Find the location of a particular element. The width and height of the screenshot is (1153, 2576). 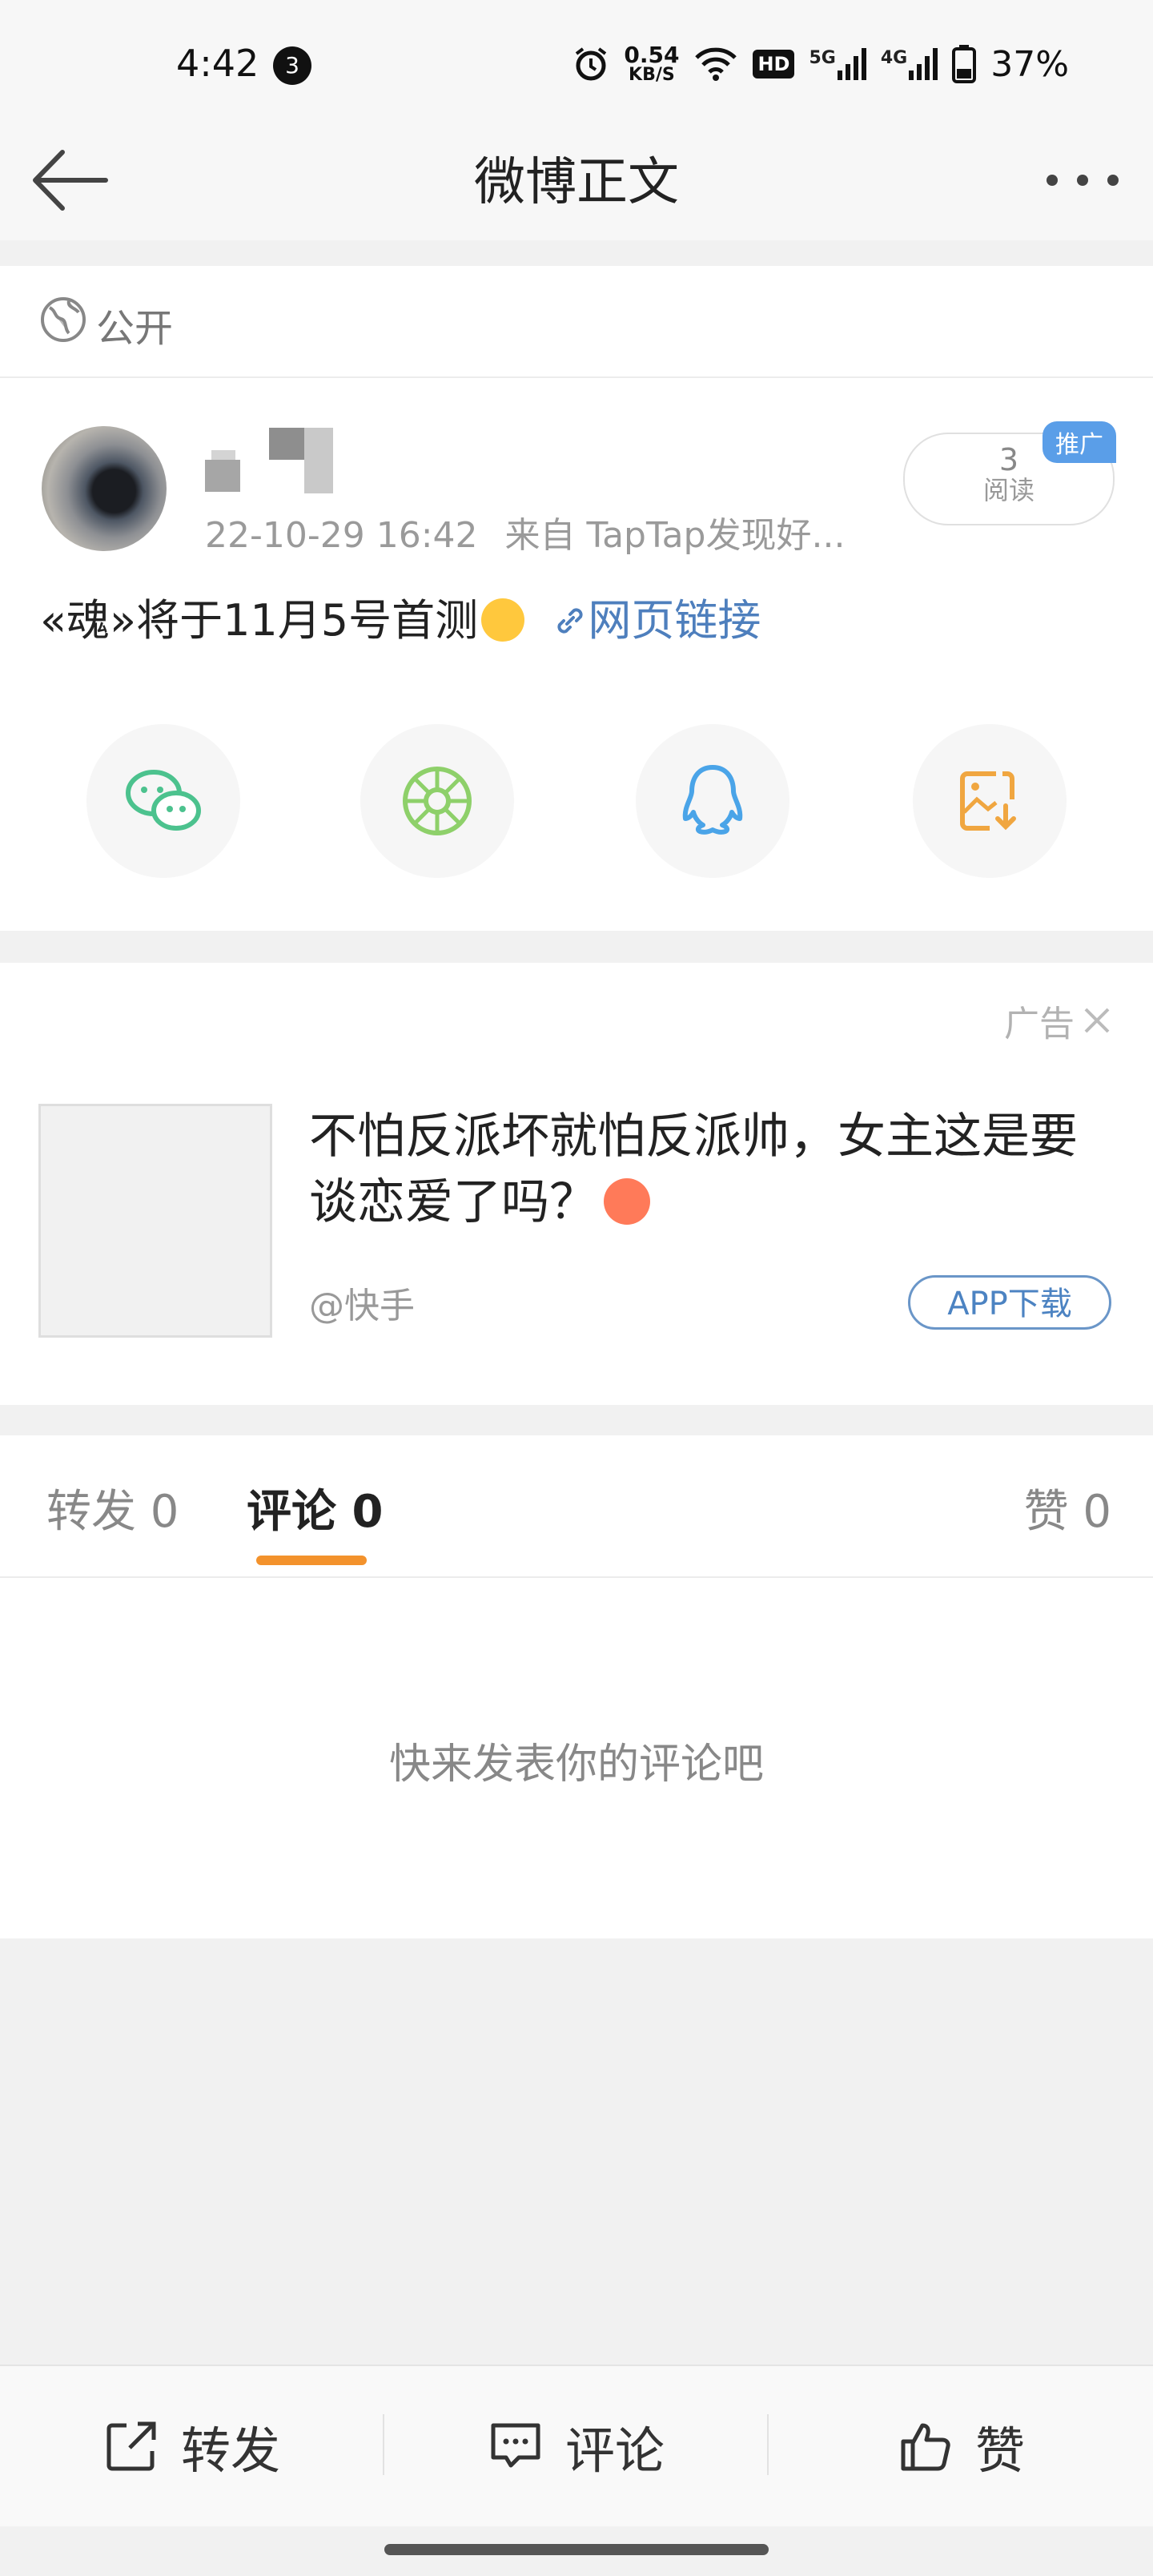

nav-bar: 微博正文 is located at coordinates (576, 180).